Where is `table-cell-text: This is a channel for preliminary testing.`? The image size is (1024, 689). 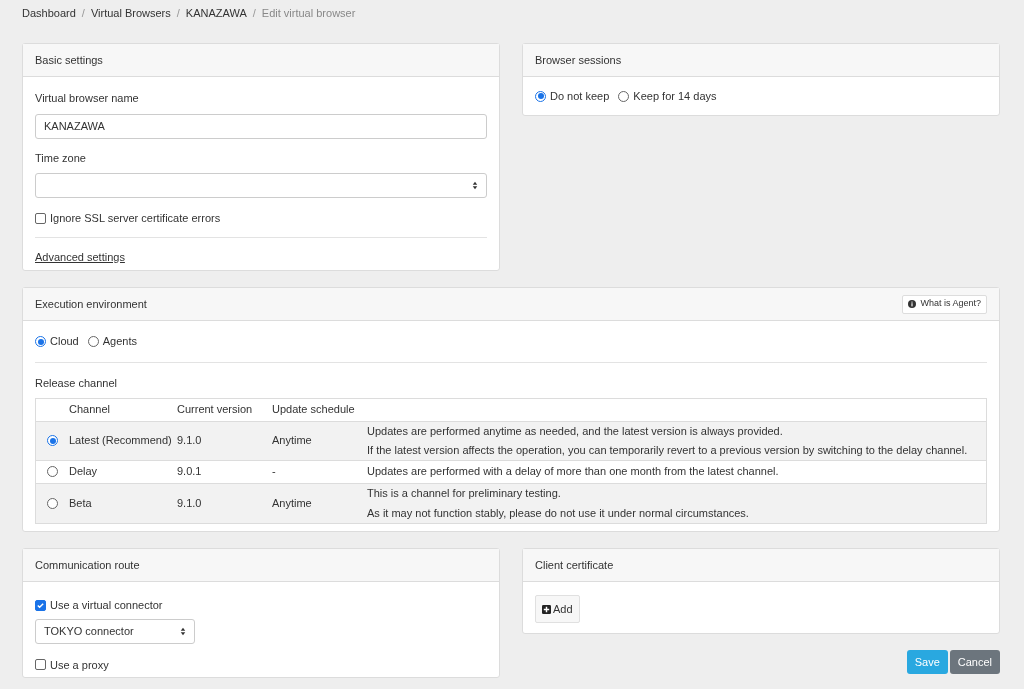
table-cell-text: This is a channel for preliminary testing. is located at coordinates (464, 493).